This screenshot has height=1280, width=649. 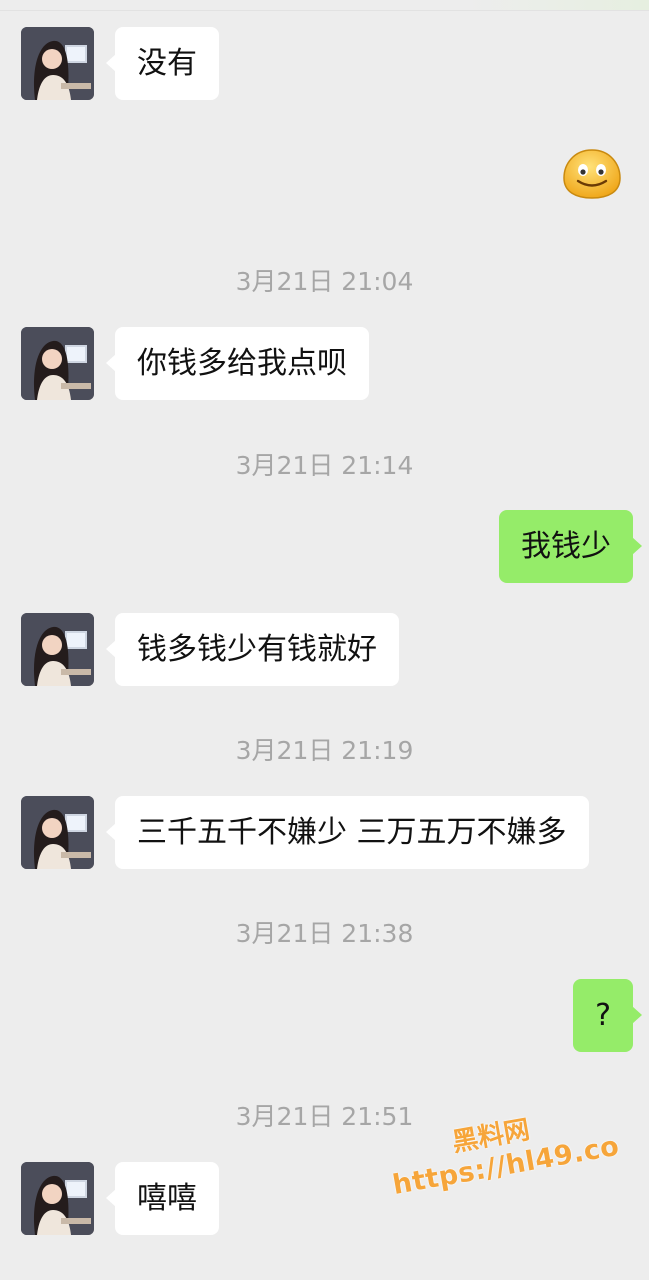 I want to click on timestamp: 3月21日 21:04, so click(x=324, y=281).